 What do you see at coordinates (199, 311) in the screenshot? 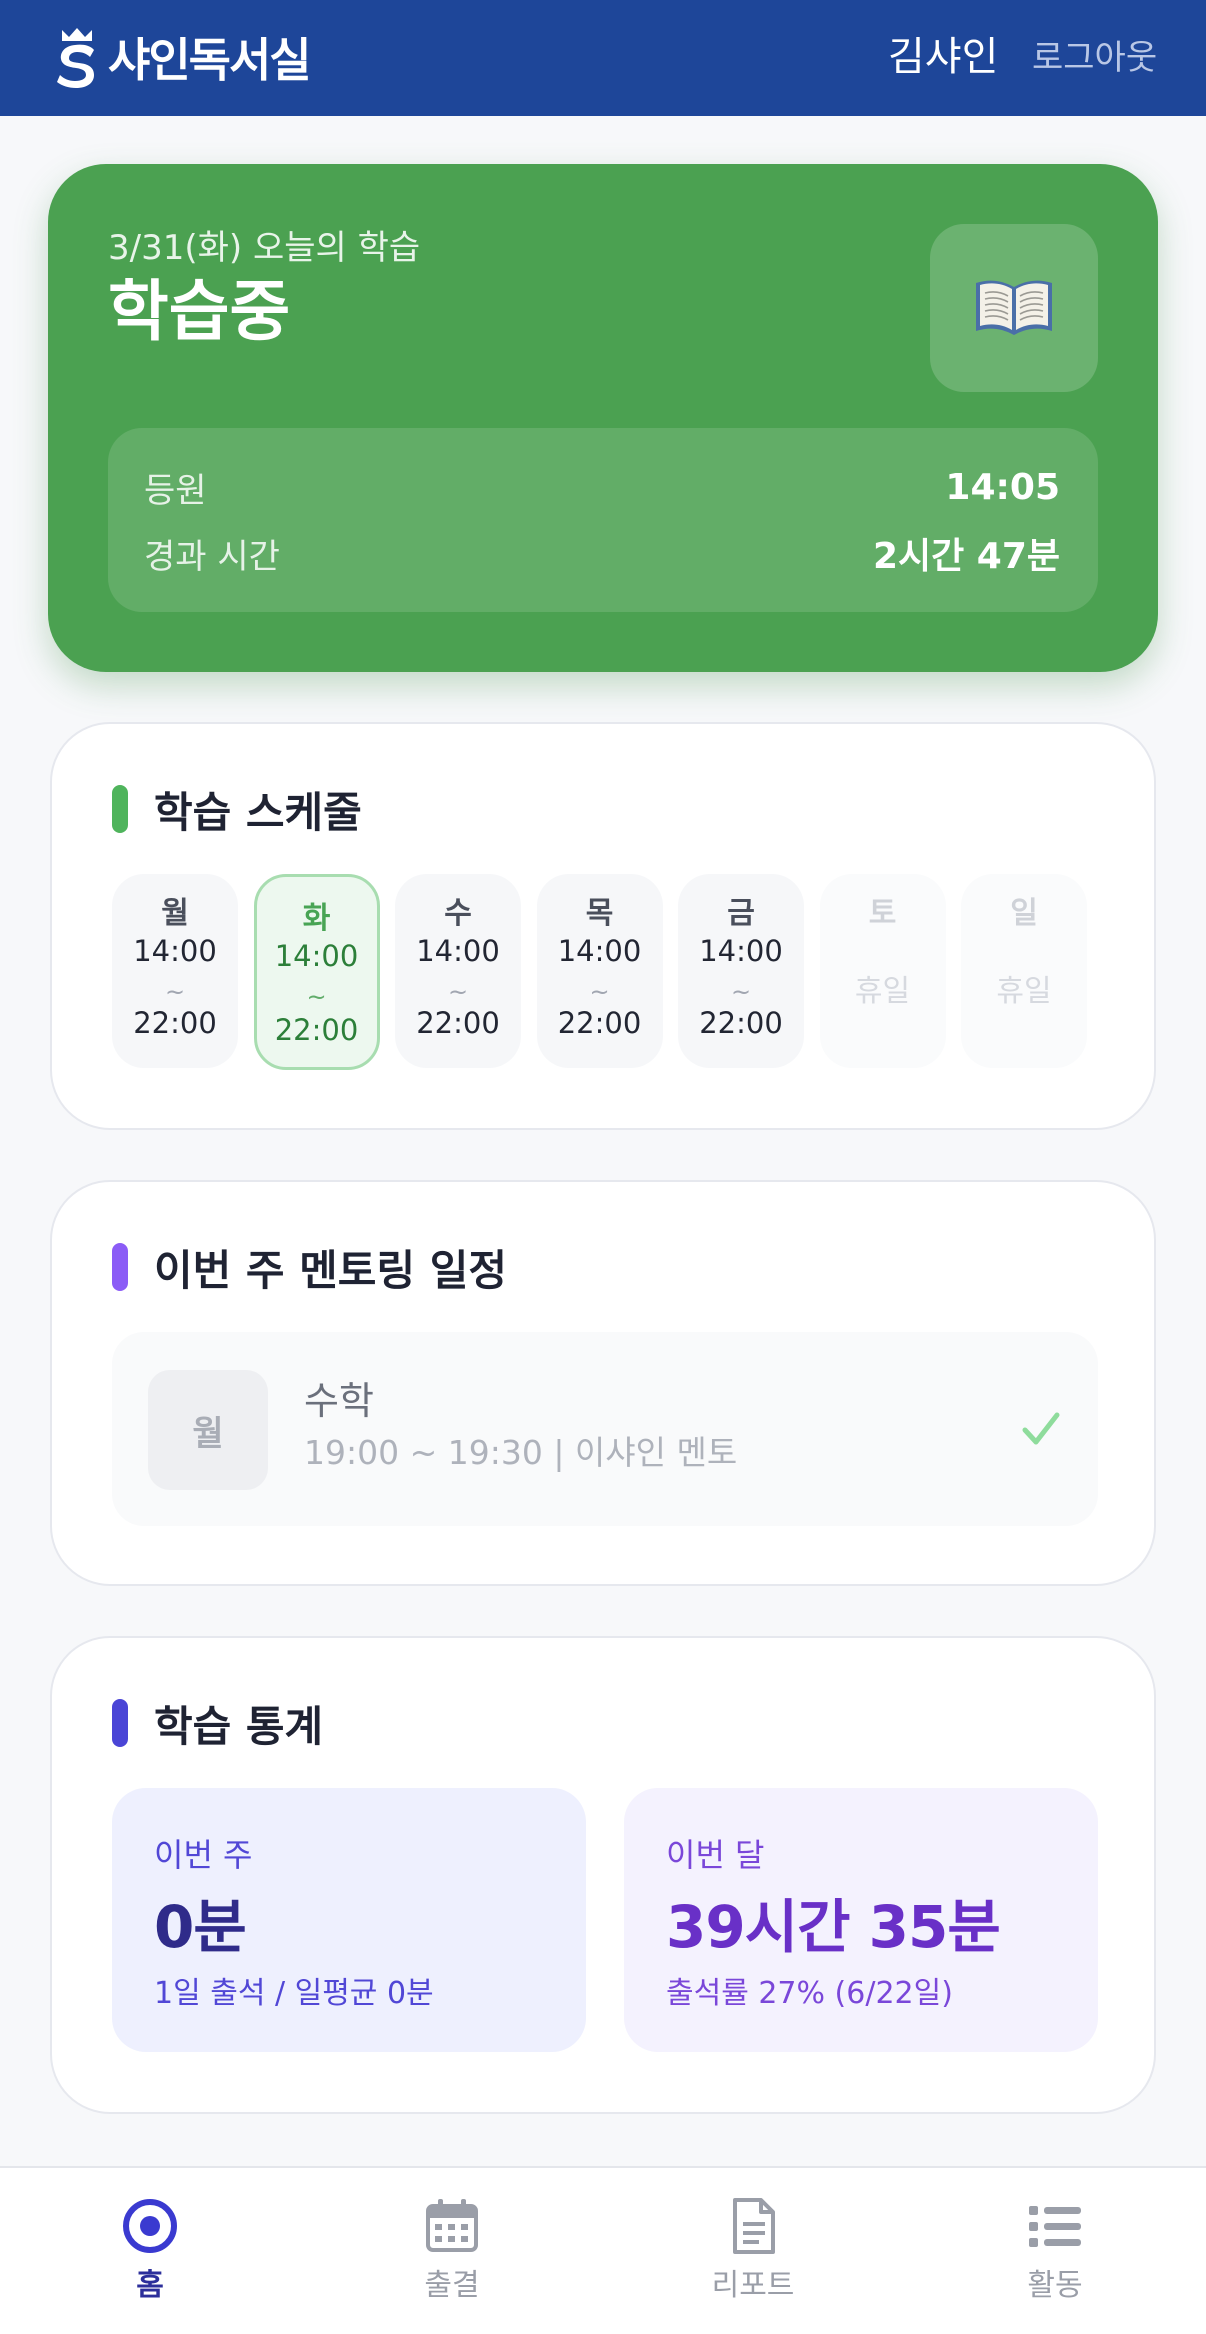
I see `study-status: 학습중` at bounding box center [199, 311].